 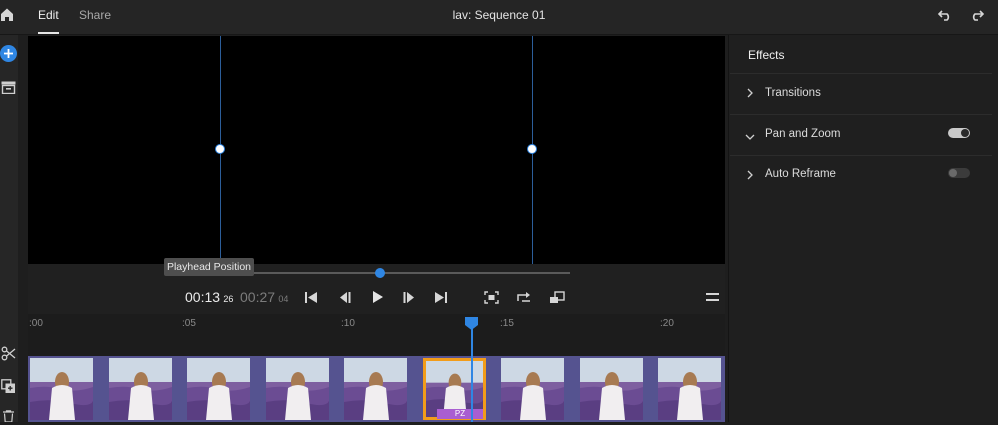 What do you see at coordinates (209, 267) in the screenshot?
I see `playhead-tooltip: Playhead Position` at bounding box center [209, 267].